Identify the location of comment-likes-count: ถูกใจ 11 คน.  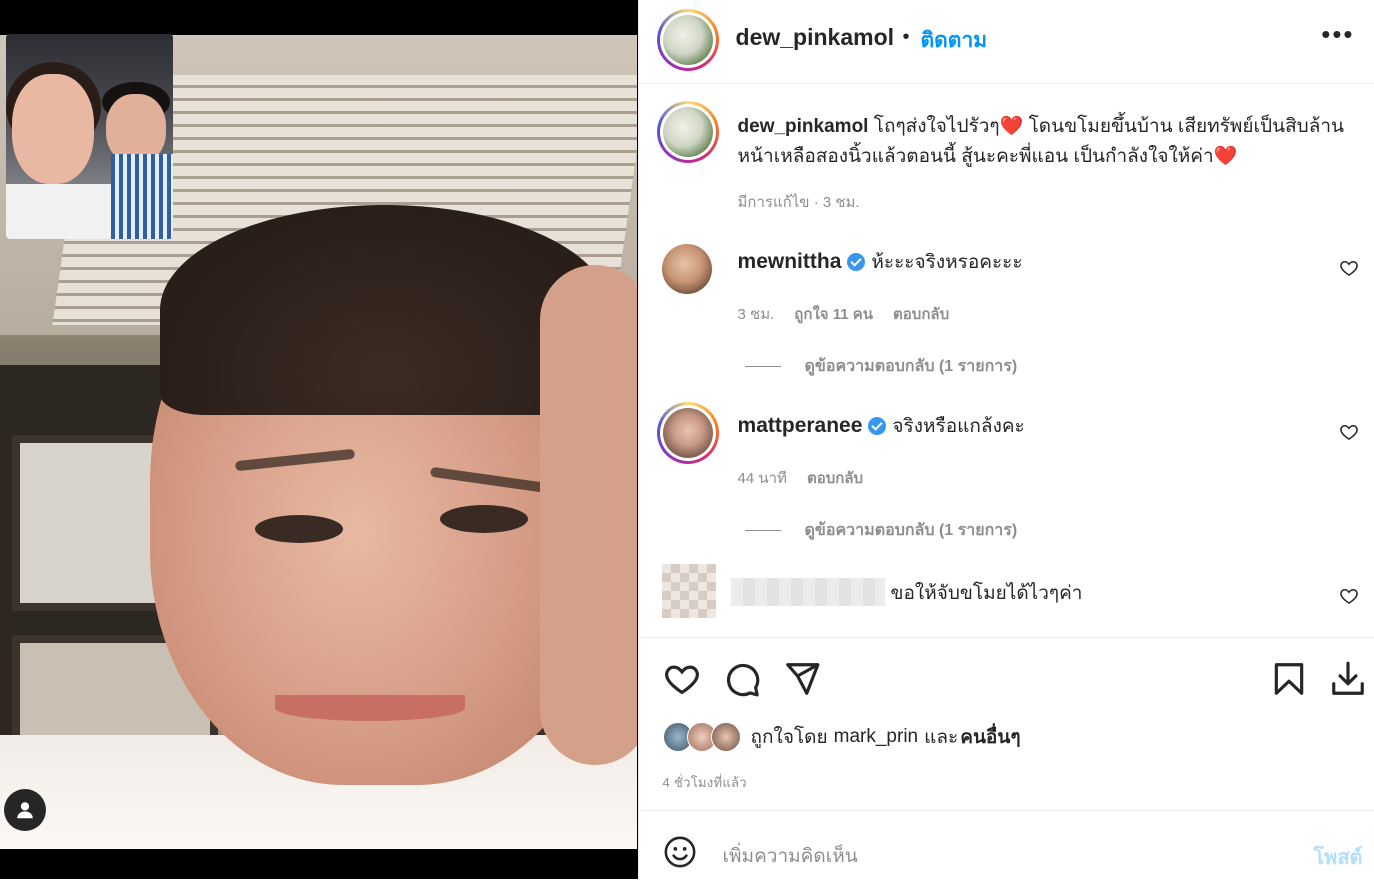
(833, 314).